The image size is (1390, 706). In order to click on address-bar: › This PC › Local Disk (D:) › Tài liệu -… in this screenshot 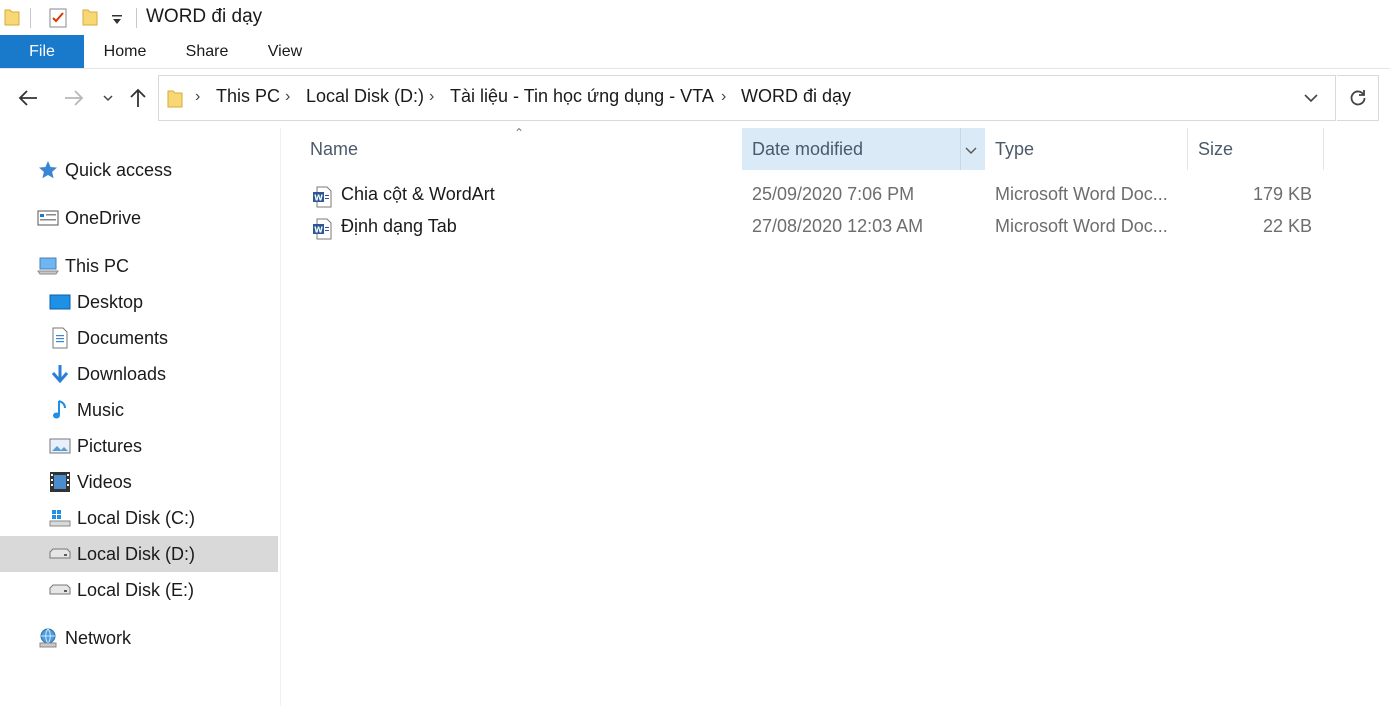, I will do `click(747, 98)`.